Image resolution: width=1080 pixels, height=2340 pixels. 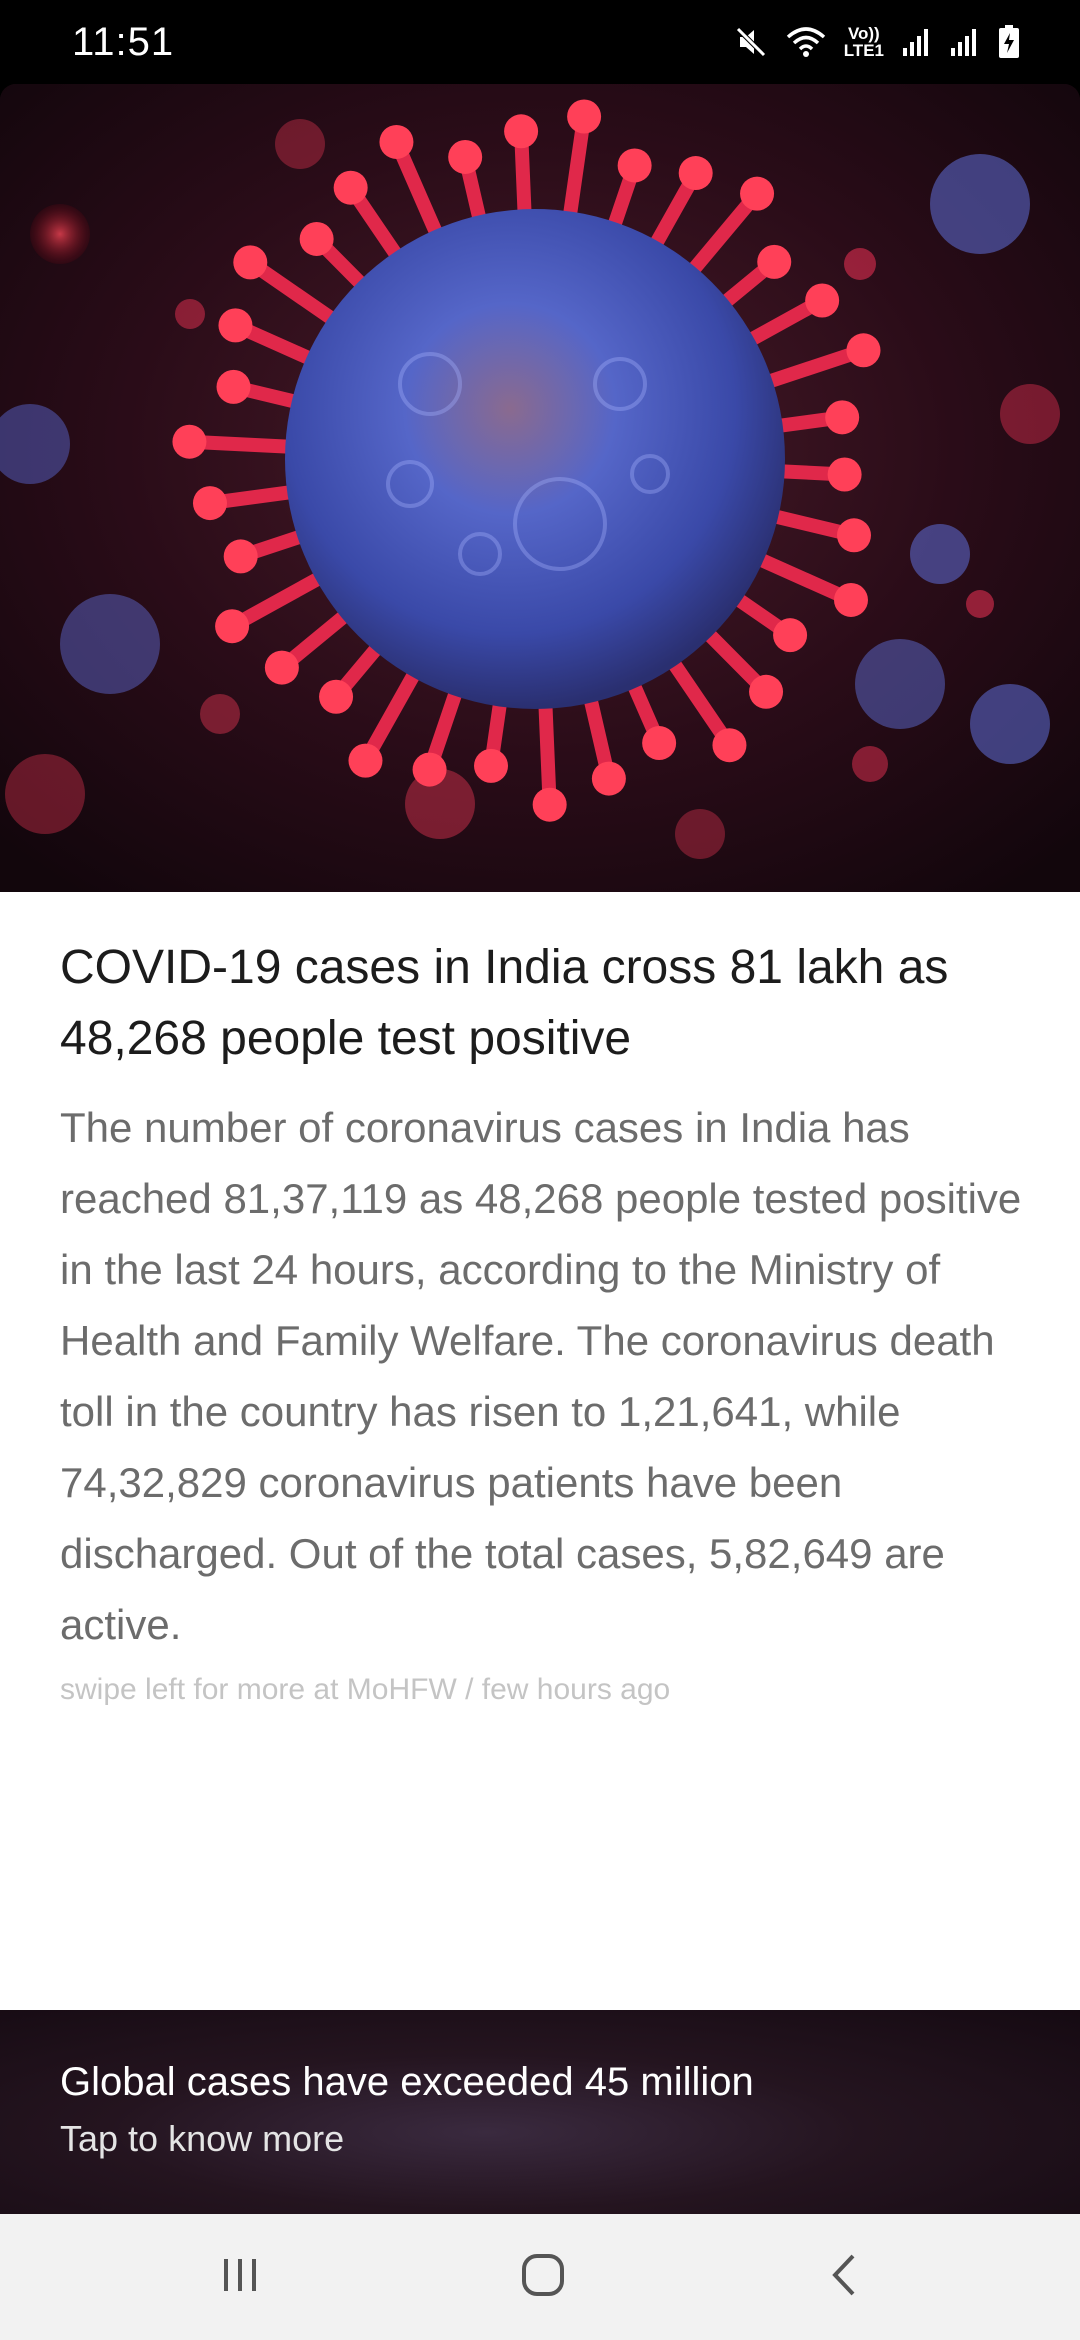 I want to click on status-icons: Vo)) LTE1, so click(x=877, y=42).